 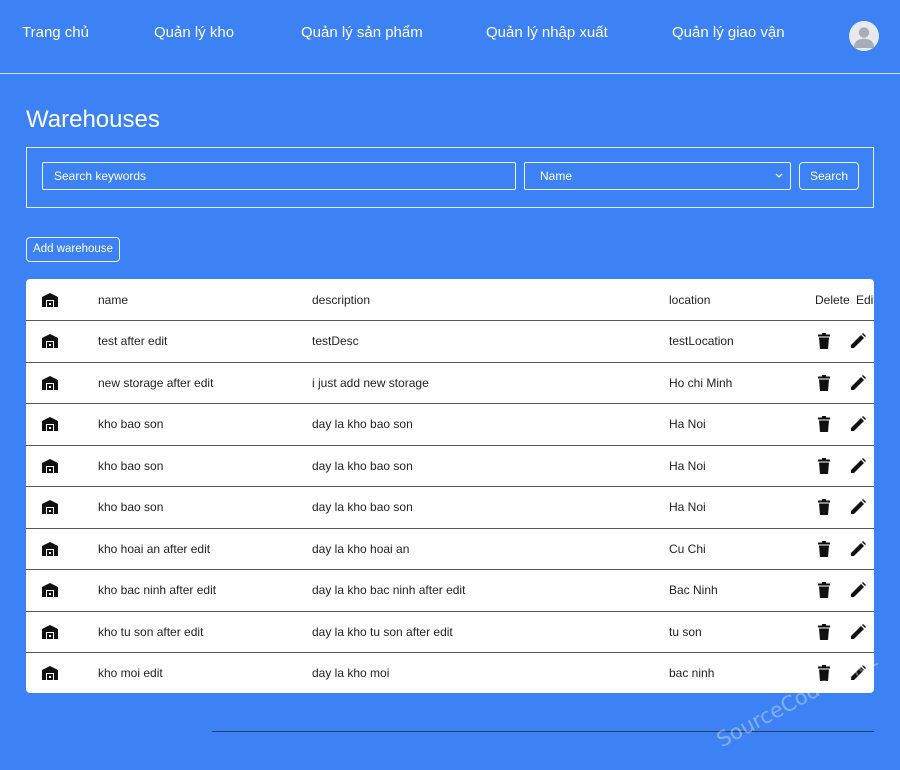 I want to click on nav-item-product-management: Quản lý sản phẩm, so click(x=362, y=32).